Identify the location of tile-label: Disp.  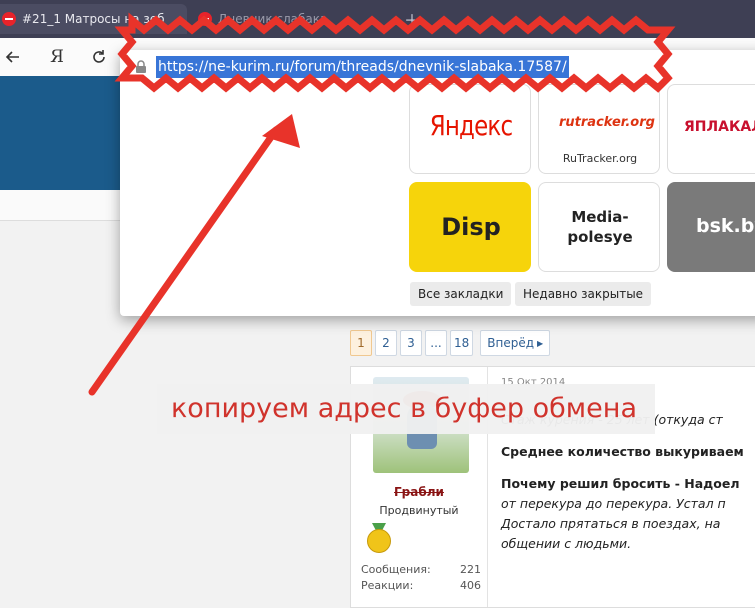
(471, 227).